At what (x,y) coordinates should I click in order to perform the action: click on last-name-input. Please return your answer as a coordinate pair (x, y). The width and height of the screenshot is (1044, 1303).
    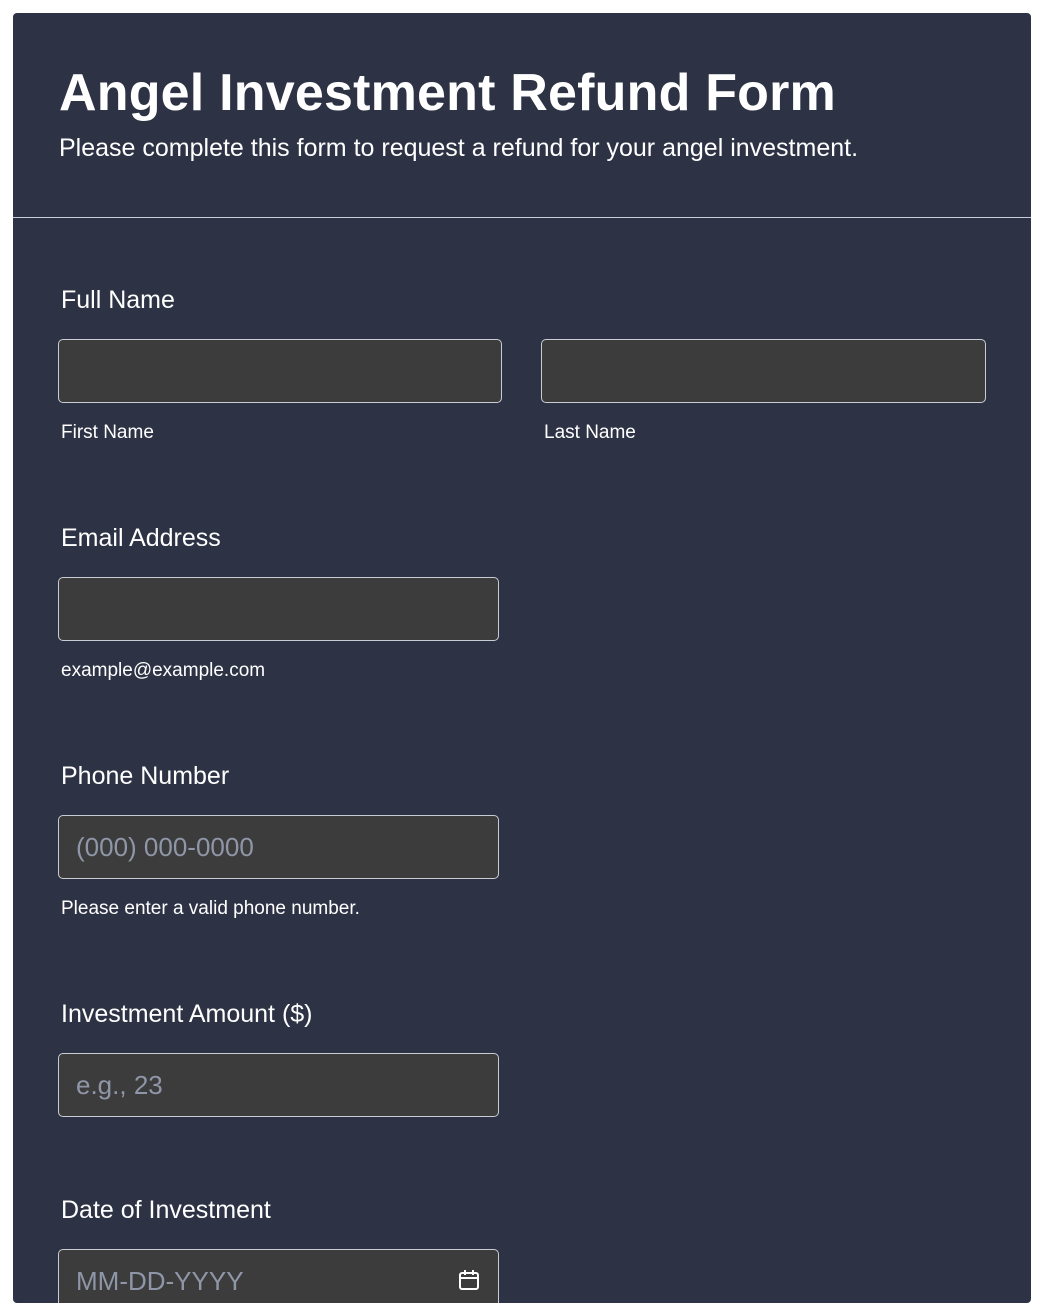
    Looking at the image, I should click on (763, 371).